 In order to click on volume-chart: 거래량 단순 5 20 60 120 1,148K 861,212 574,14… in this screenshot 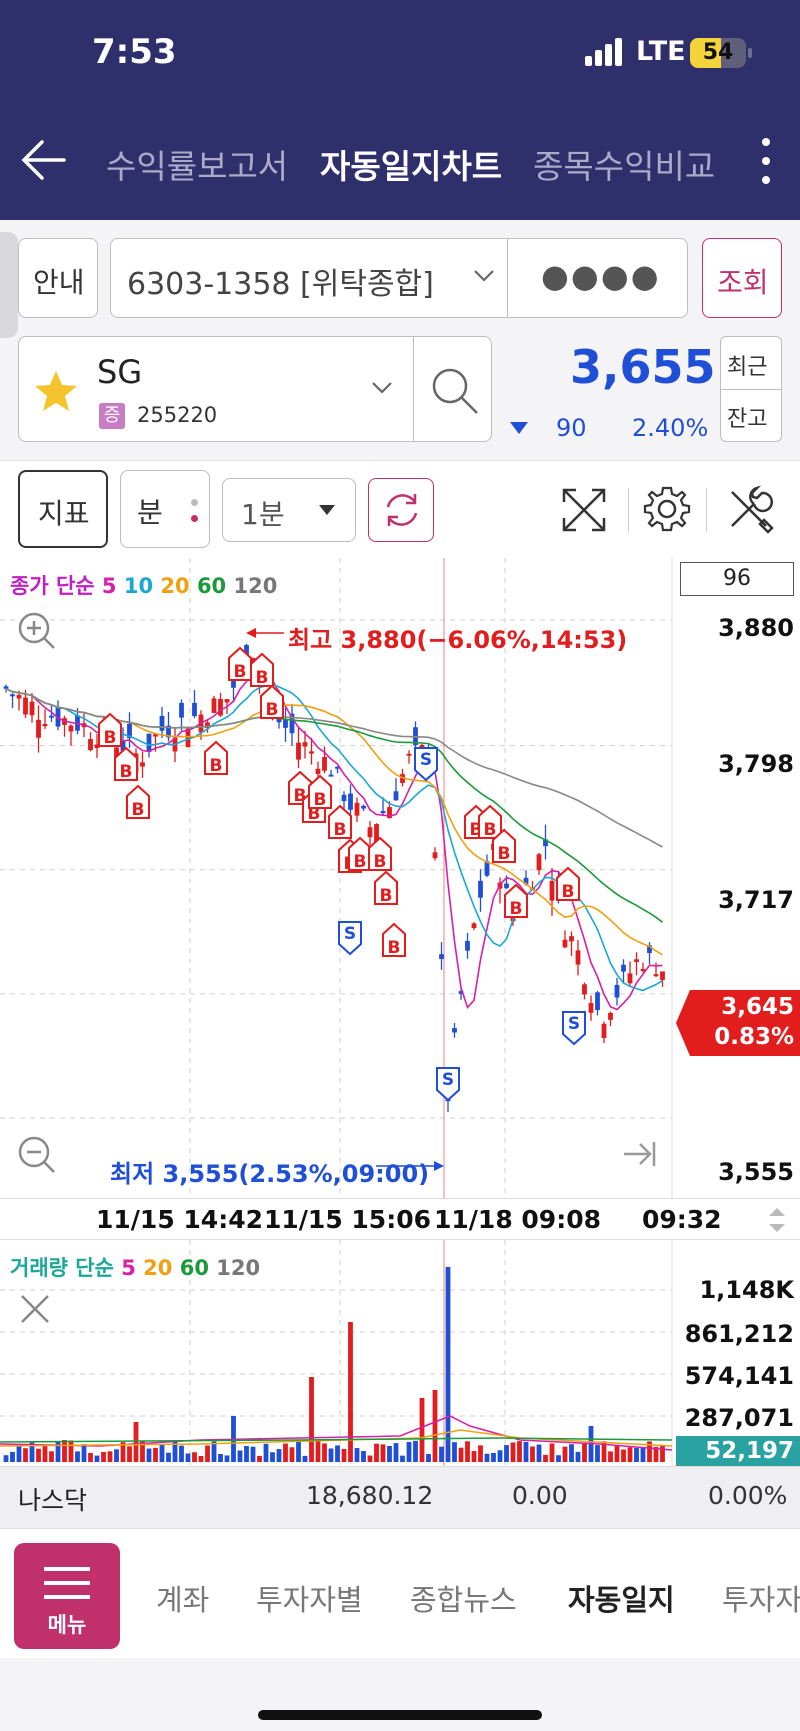, I will do `click(400, 1353)`.